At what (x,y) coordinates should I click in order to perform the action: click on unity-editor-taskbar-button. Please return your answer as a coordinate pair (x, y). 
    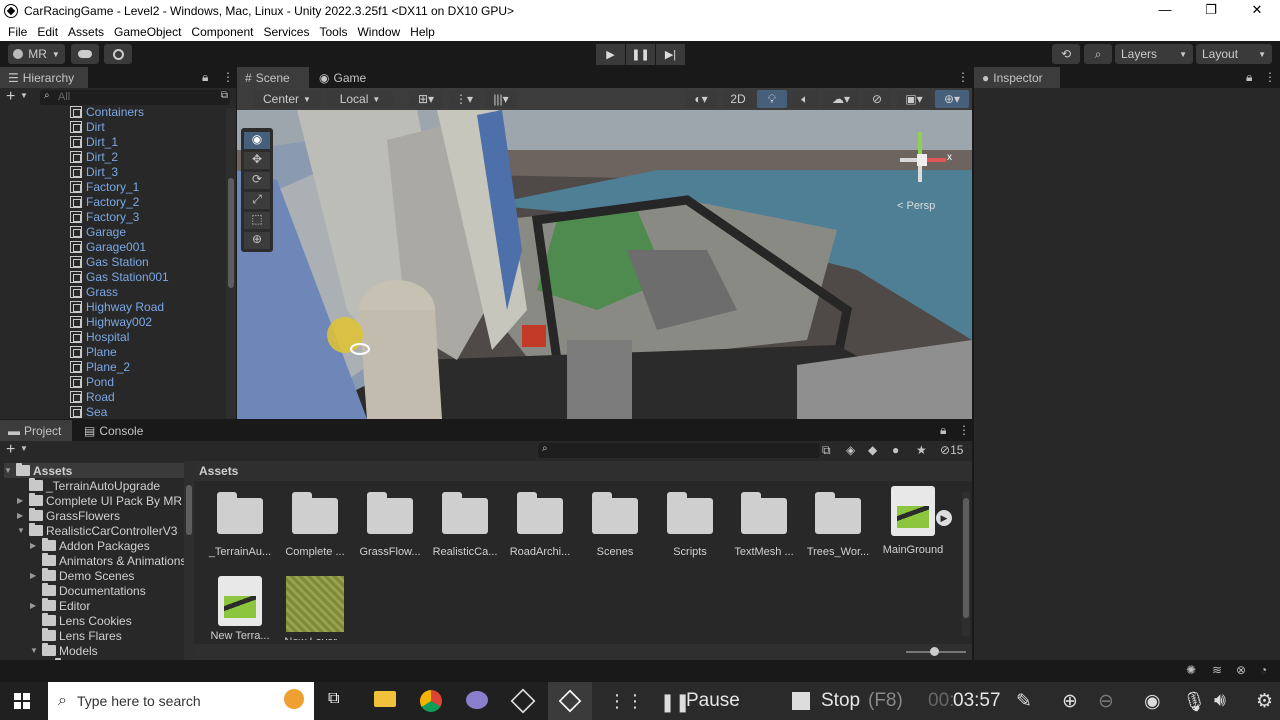
    Looking at the image, I should click on (570, 701).